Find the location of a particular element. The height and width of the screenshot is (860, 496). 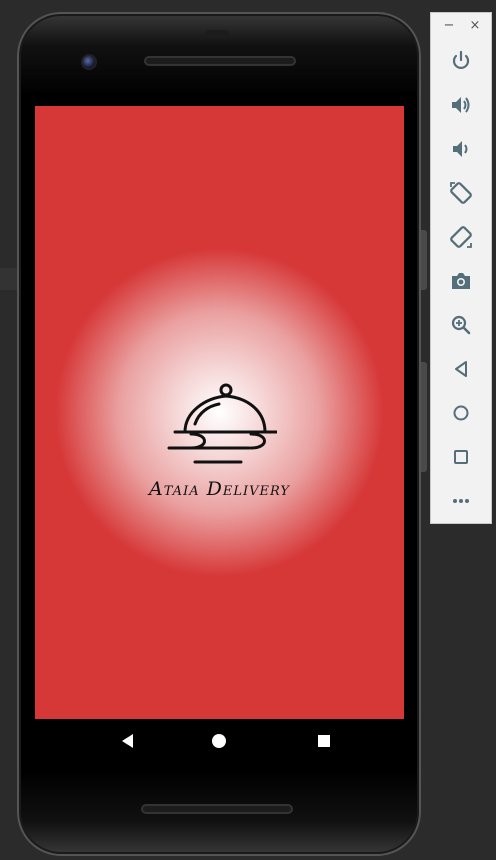

volume-up-icon is located at coordinates (461, 105).